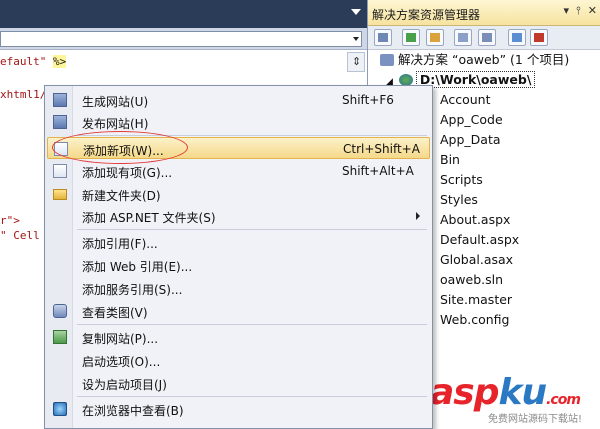 This screenshot has width=600, height=429. I want to click on refresh-icon, so click(411, 37).